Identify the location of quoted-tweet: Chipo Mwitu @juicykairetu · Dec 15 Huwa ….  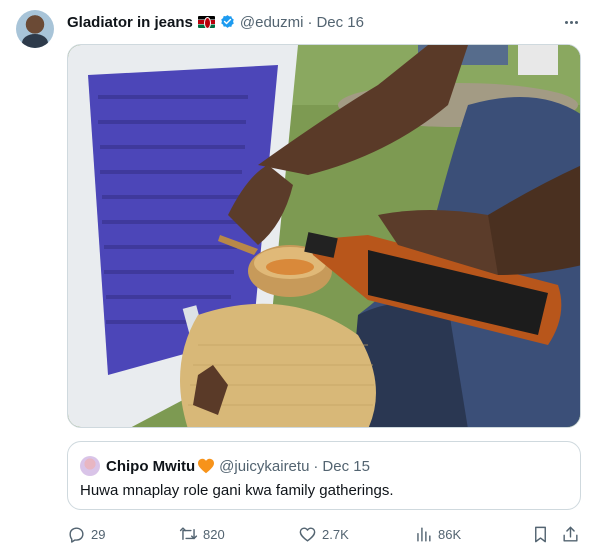
(324, 475).